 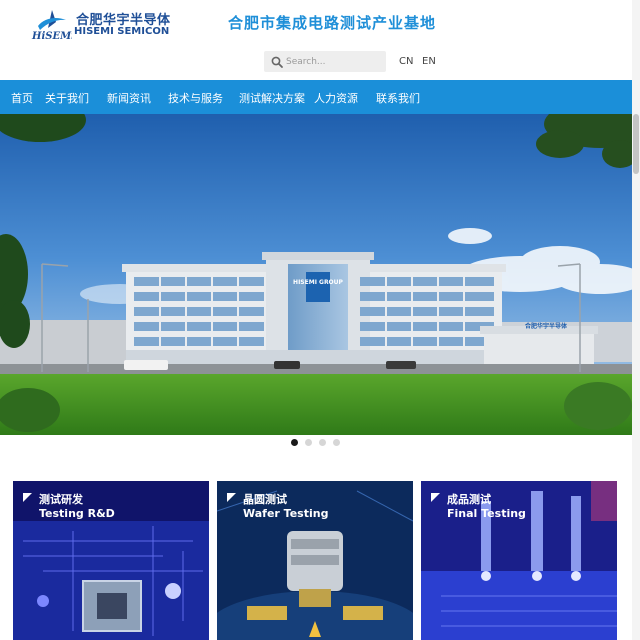 I want to click on lang-en-link: EN, so click(x=429, y=61).